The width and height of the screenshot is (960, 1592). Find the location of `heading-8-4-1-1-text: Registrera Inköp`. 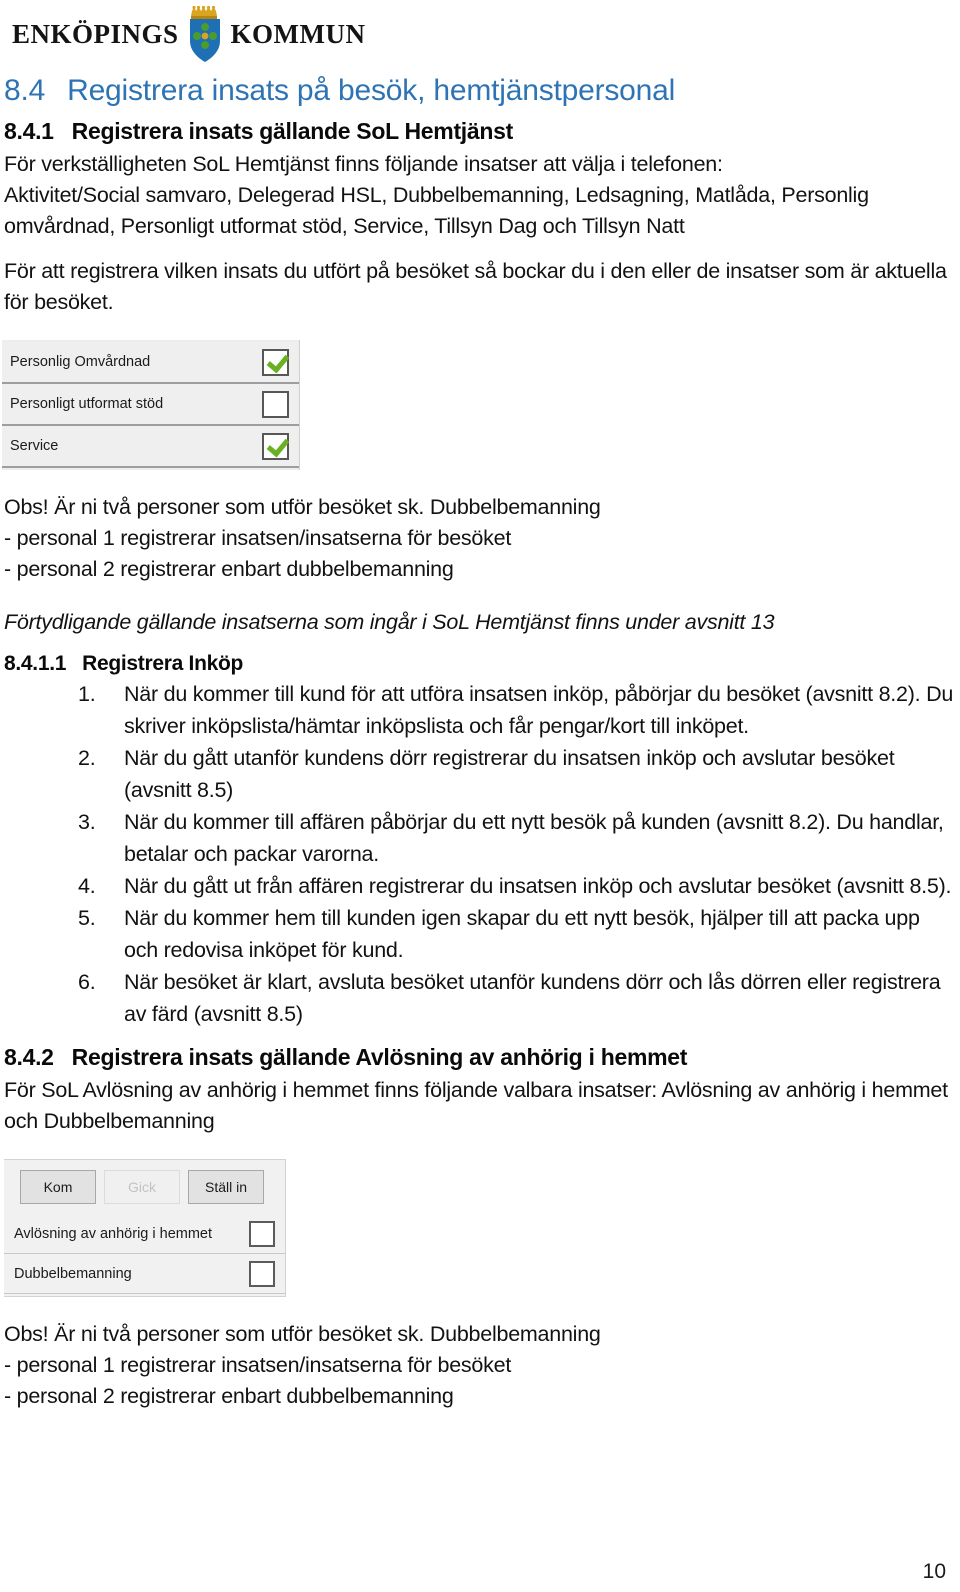

heading-8-4-1-1-text: Registrera Inköp is located at coordinates (163, 663).